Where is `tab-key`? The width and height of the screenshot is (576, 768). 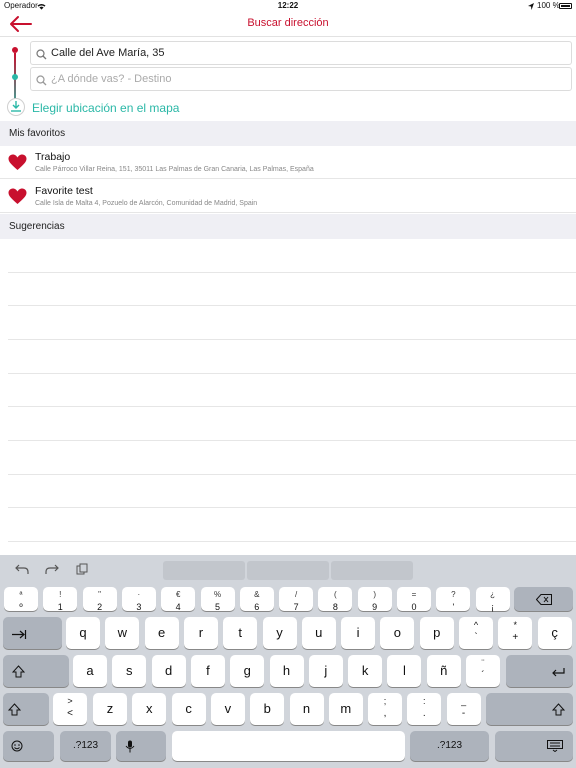 tab-key is located at coordinates (32, 633).